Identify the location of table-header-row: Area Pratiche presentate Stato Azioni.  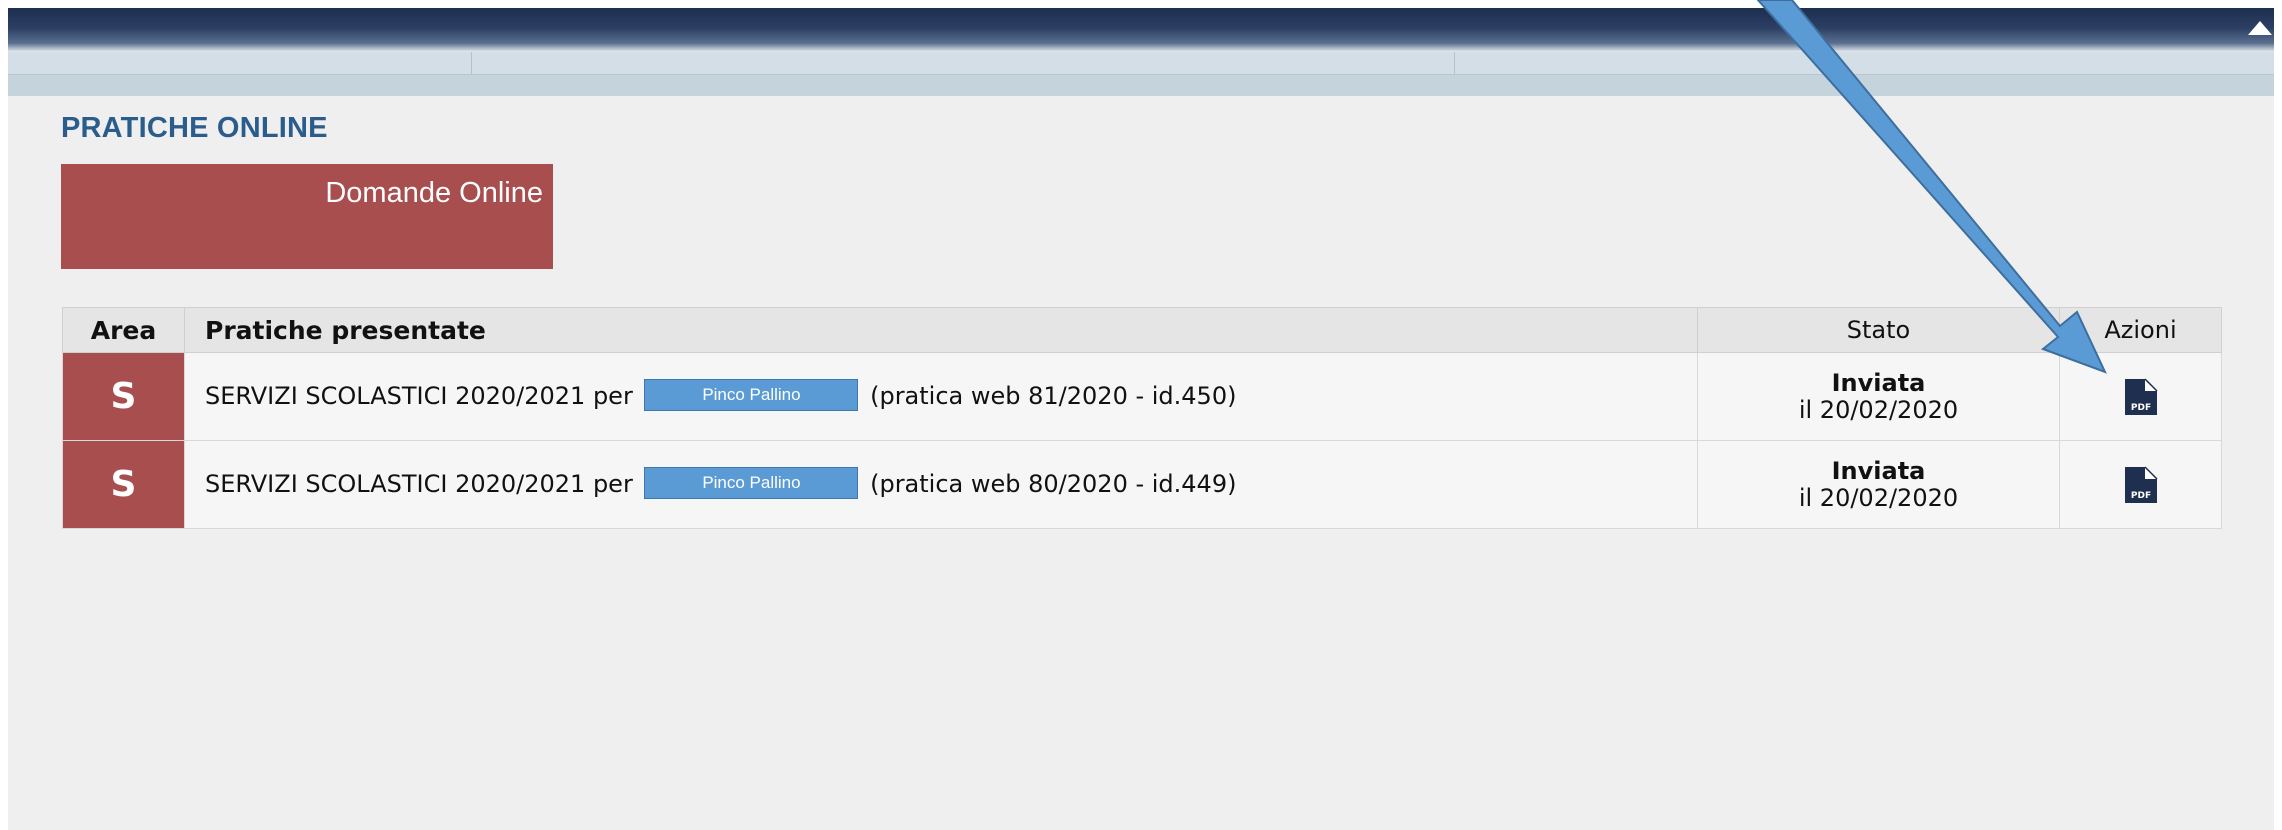
(1142, 330).